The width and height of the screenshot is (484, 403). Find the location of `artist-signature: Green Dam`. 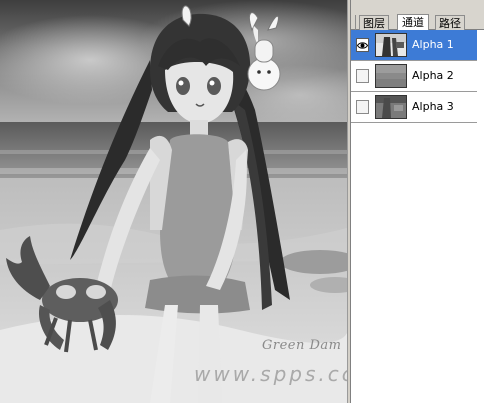

artist-signature: Green Dam is located at coordinates (302, 345).